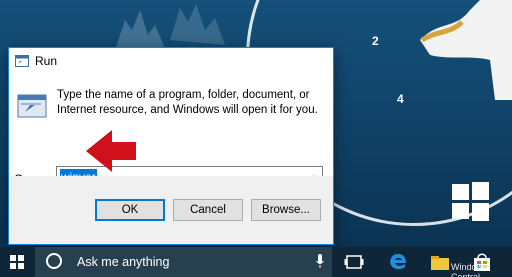 The height and width of the screenshot is (277, 512). Describe the element at coordinates (440, 262) in the screenshot. I see `file-explorer-icon` at that location.